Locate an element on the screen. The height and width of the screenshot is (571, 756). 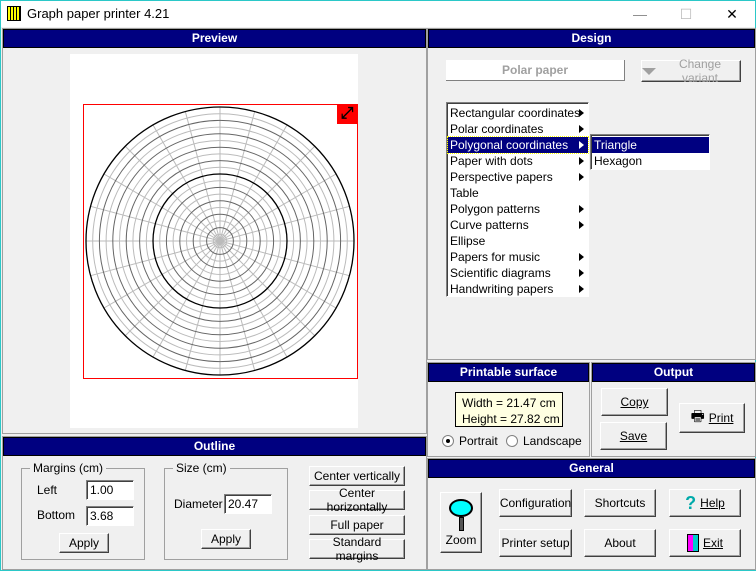
copy-button: Copy is located at coordinates (634, 402).